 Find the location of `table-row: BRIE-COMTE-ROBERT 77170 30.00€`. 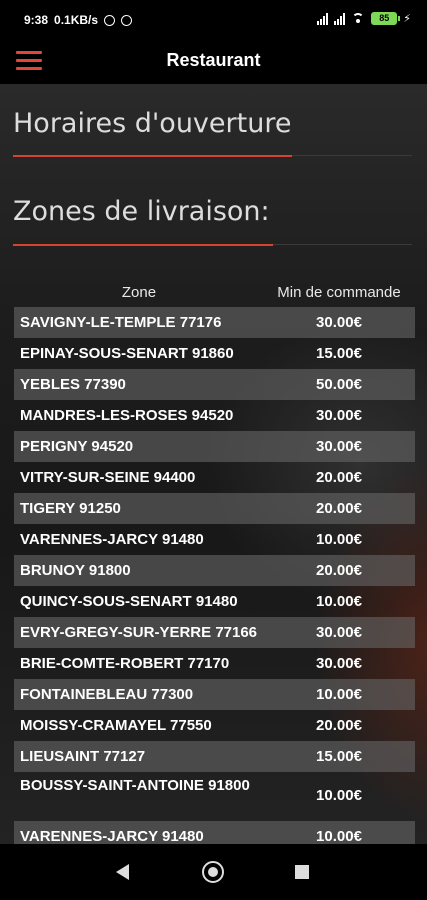

table-row: BRIE-COMTE-ROBERT 77170 30.00€ is located at coordinates (214, 663).